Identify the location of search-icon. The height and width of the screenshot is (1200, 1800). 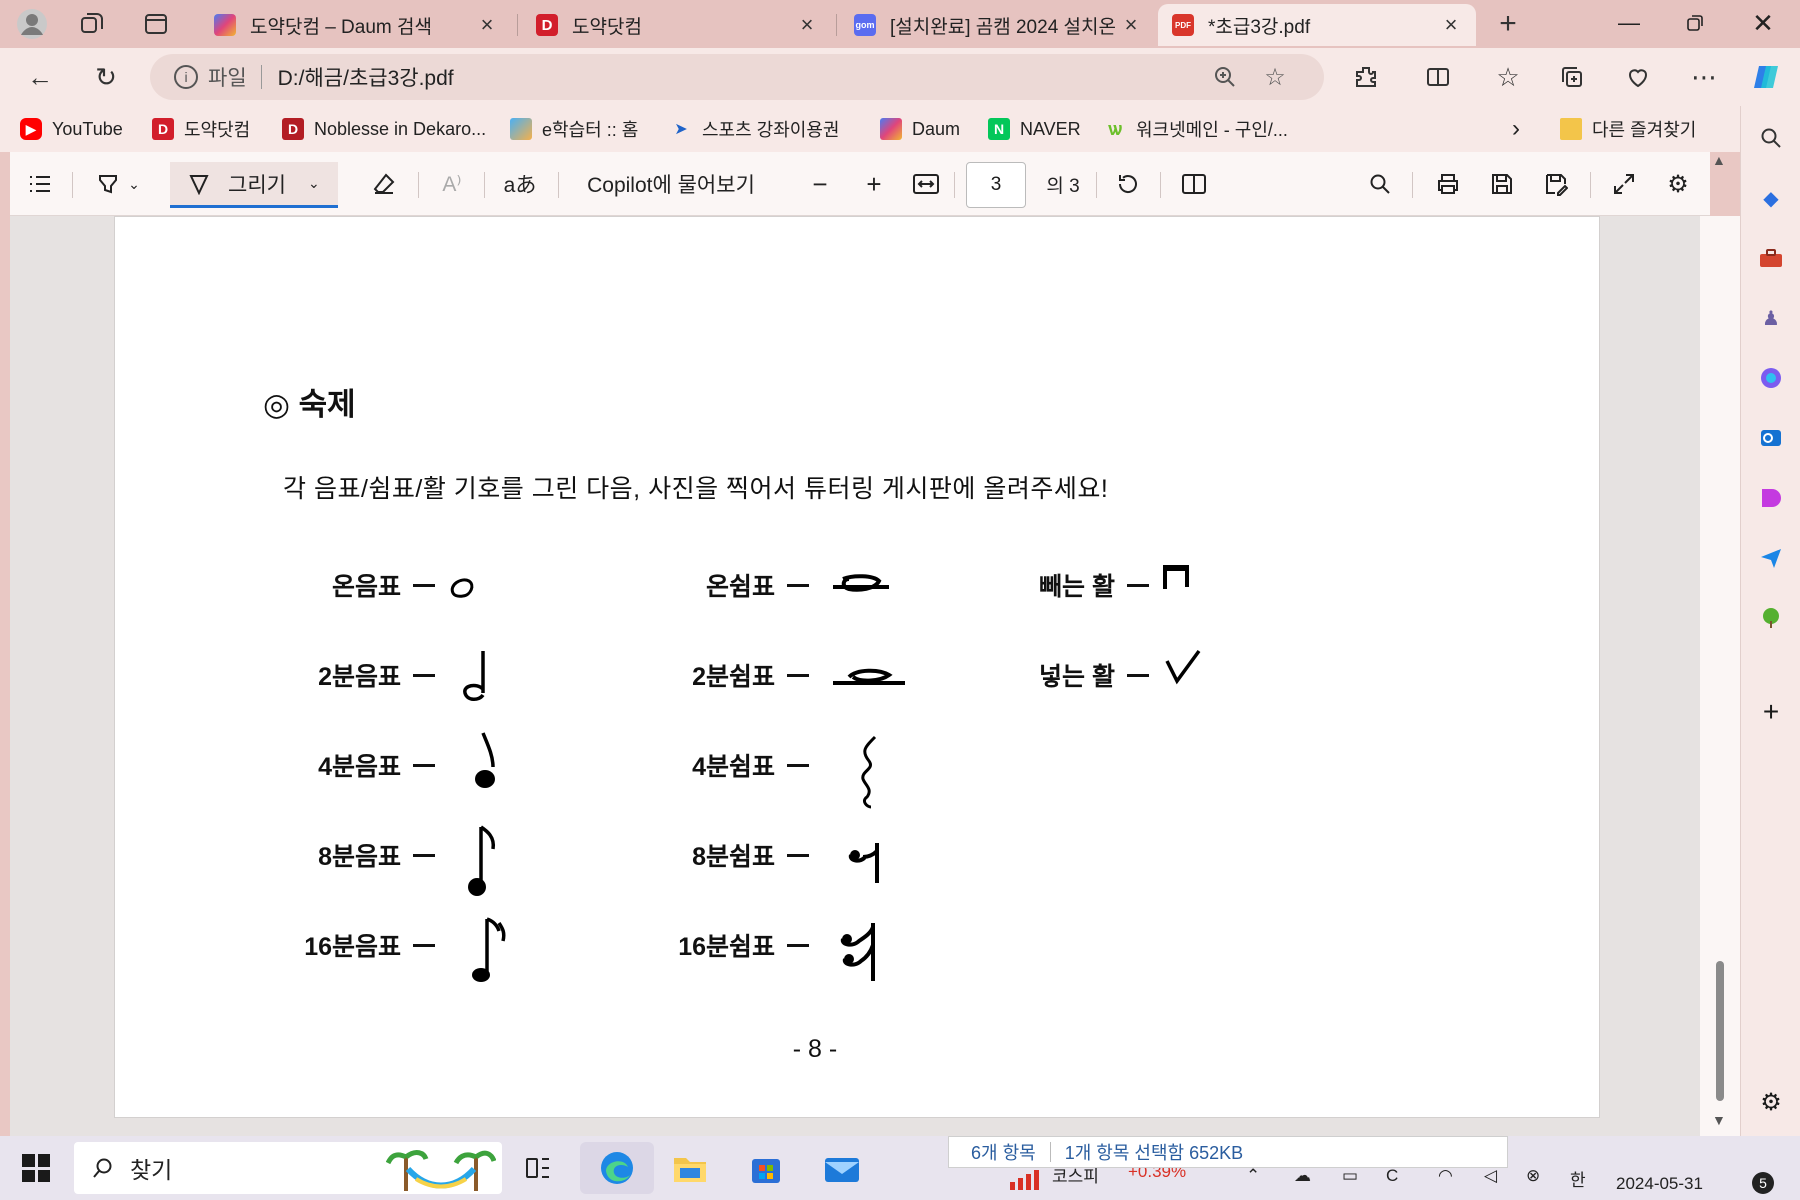
(1771, 138).